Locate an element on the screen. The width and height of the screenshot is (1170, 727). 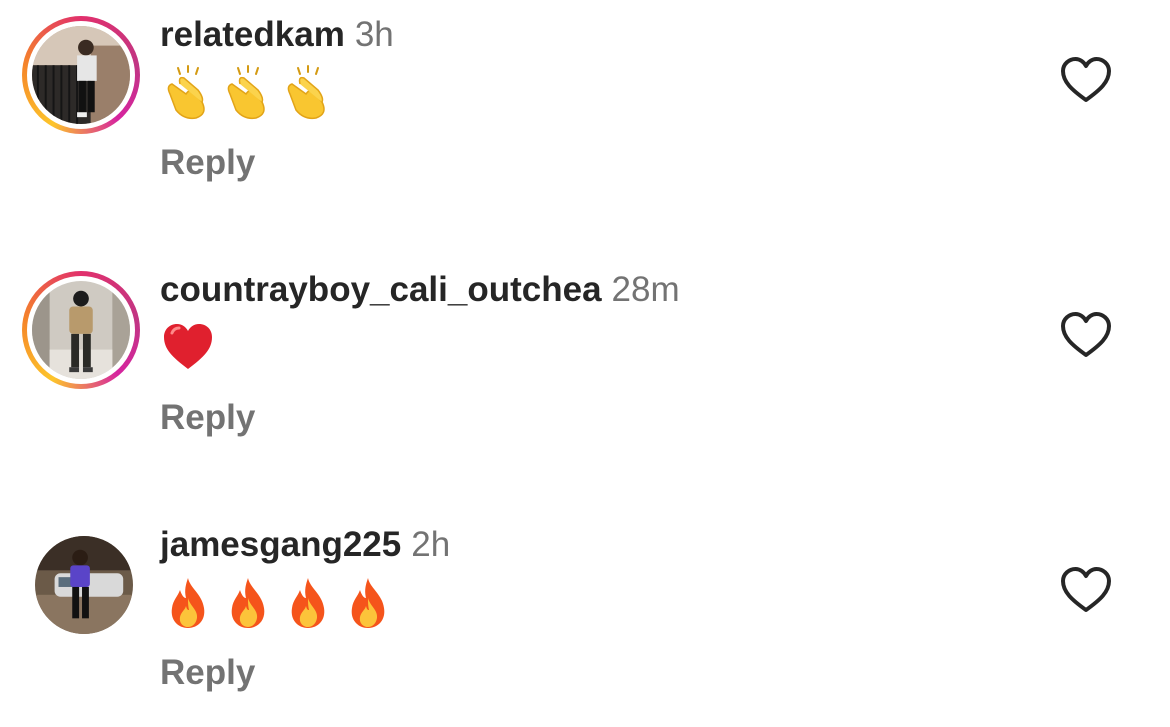
comment-username: jamesgang225 is located at coordinates (280, 544).